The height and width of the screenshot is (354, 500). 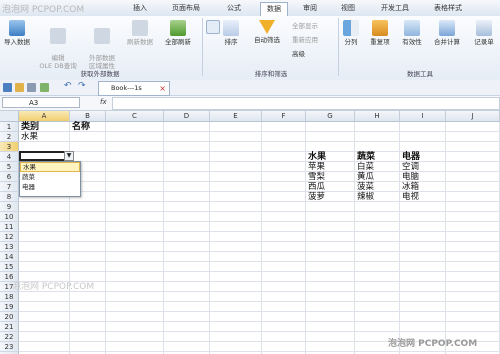 I want to click on row-header-22: 22, so click(x=9, y=337).